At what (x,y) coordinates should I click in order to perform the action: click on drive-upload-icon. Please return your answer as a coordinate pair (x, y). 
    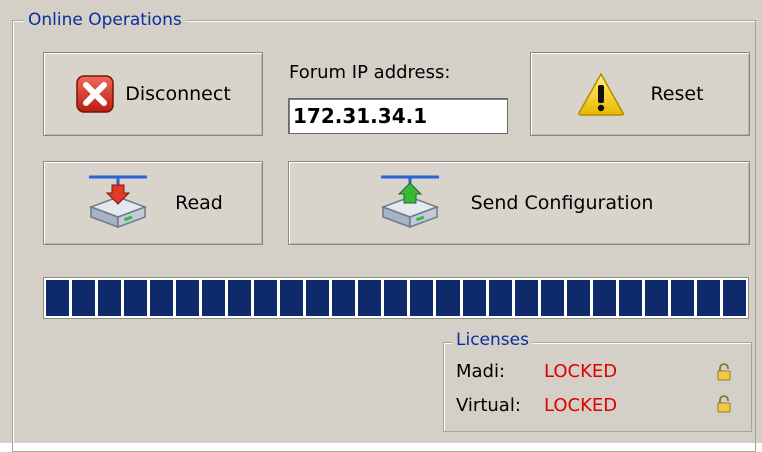
    Looking at the image, I should click on (409, 202).